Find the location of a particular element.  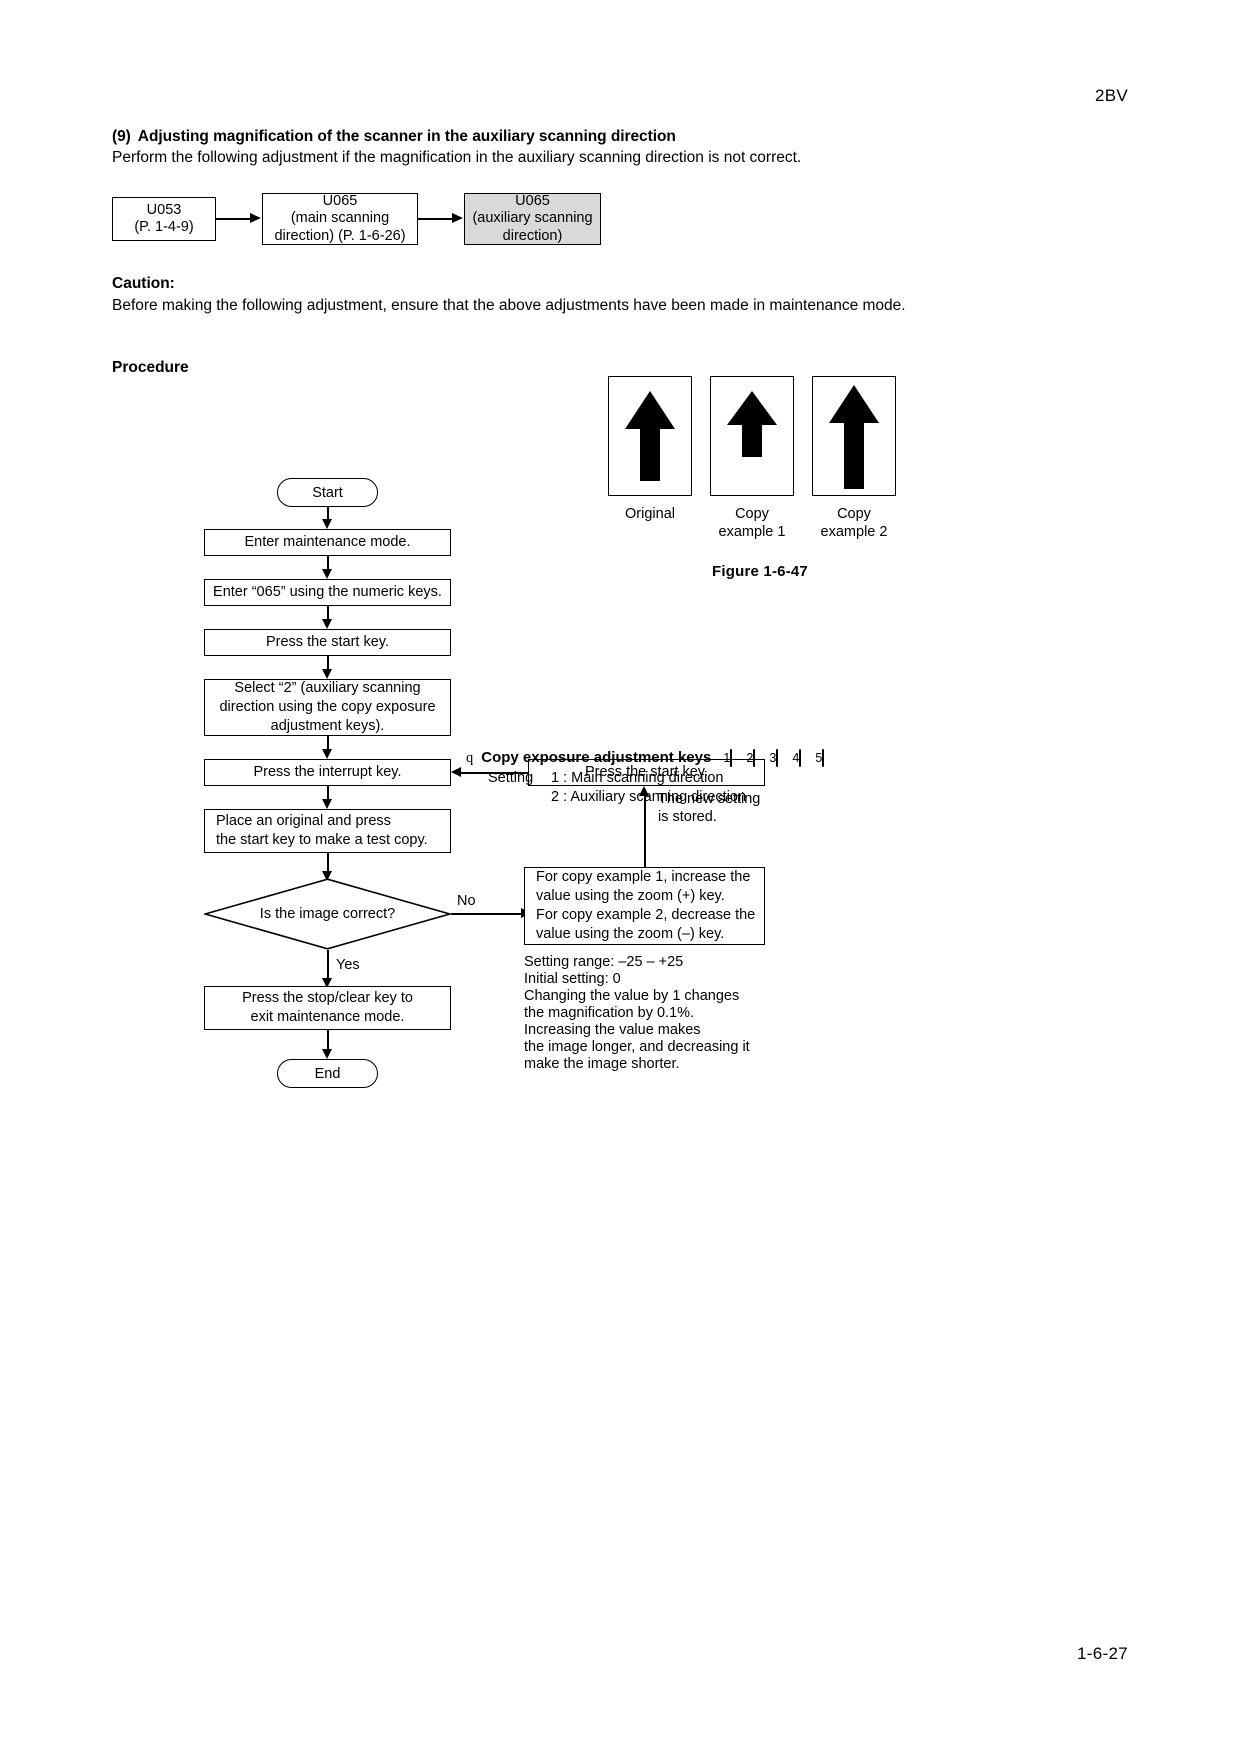

flow-step-press-interrupt-key: Press the interrupt key. is located at coordinates (327, 772).